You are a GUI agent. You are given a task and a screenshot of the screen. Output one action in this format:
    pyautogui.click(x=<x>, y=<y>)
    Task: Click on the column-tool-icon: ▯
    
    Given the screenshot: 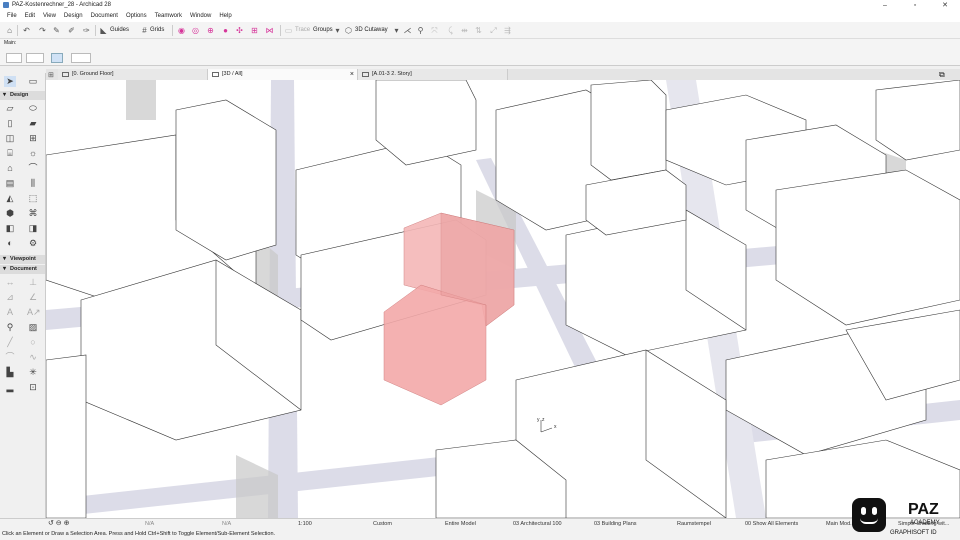 What is the action you would take?
    pyautogui.click(x=10, y=123)
    